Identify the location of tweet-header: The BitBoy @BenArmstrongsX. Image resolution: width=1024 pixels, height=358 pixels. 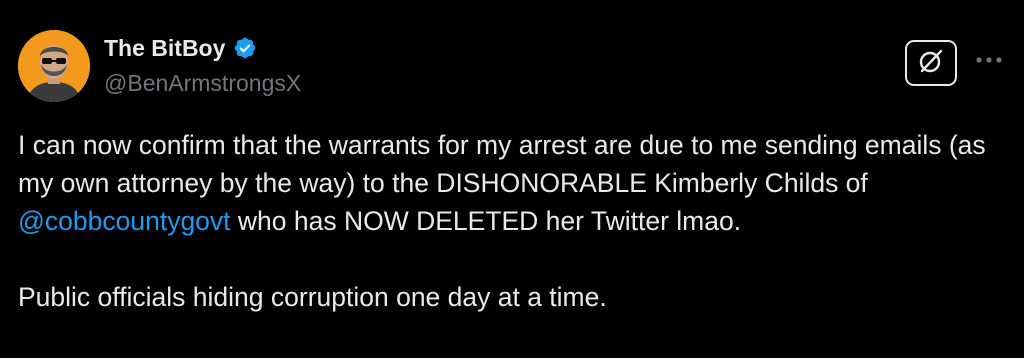
(202, 65).